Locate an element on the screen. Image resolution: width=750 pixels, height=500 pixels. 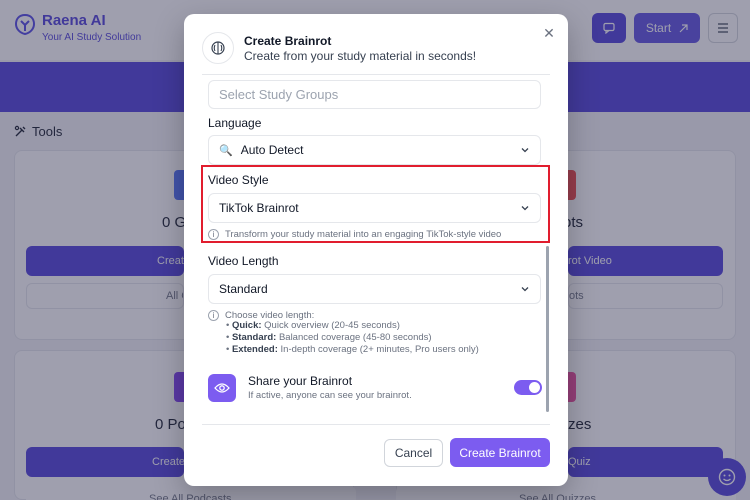
length-option-quick: • Quick: Quick overview (20-45 seconds) is located at coordinates (313, 325).